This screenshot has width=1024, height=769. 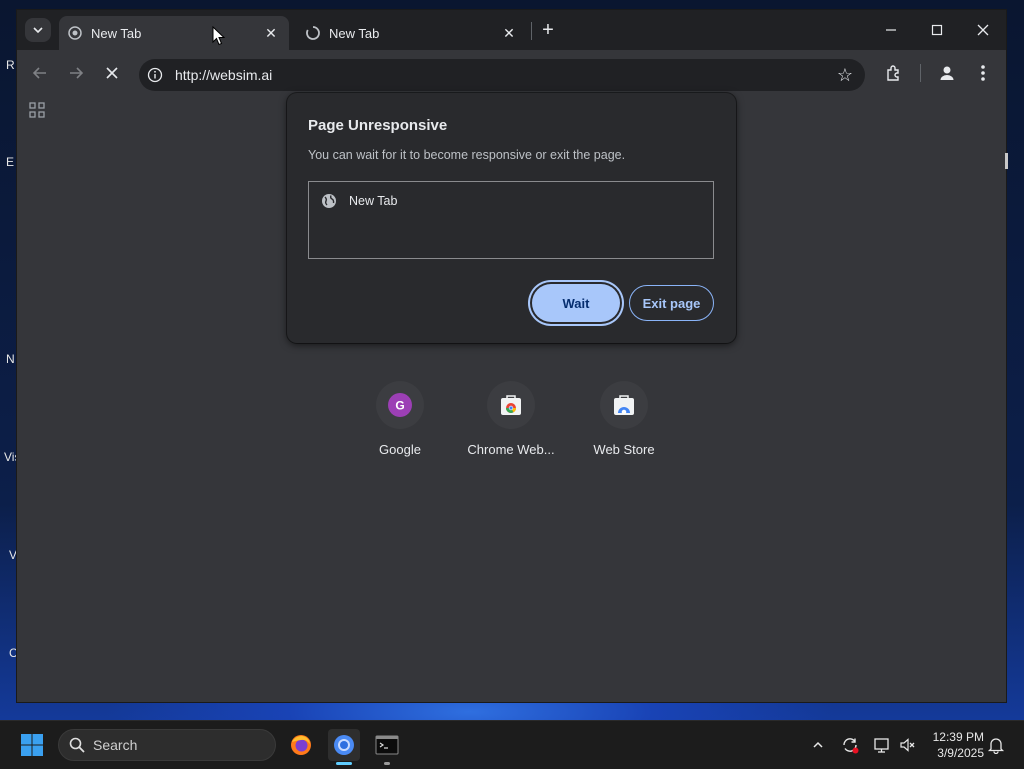 I want to click on extensions-button, so click(x=894, y=73).